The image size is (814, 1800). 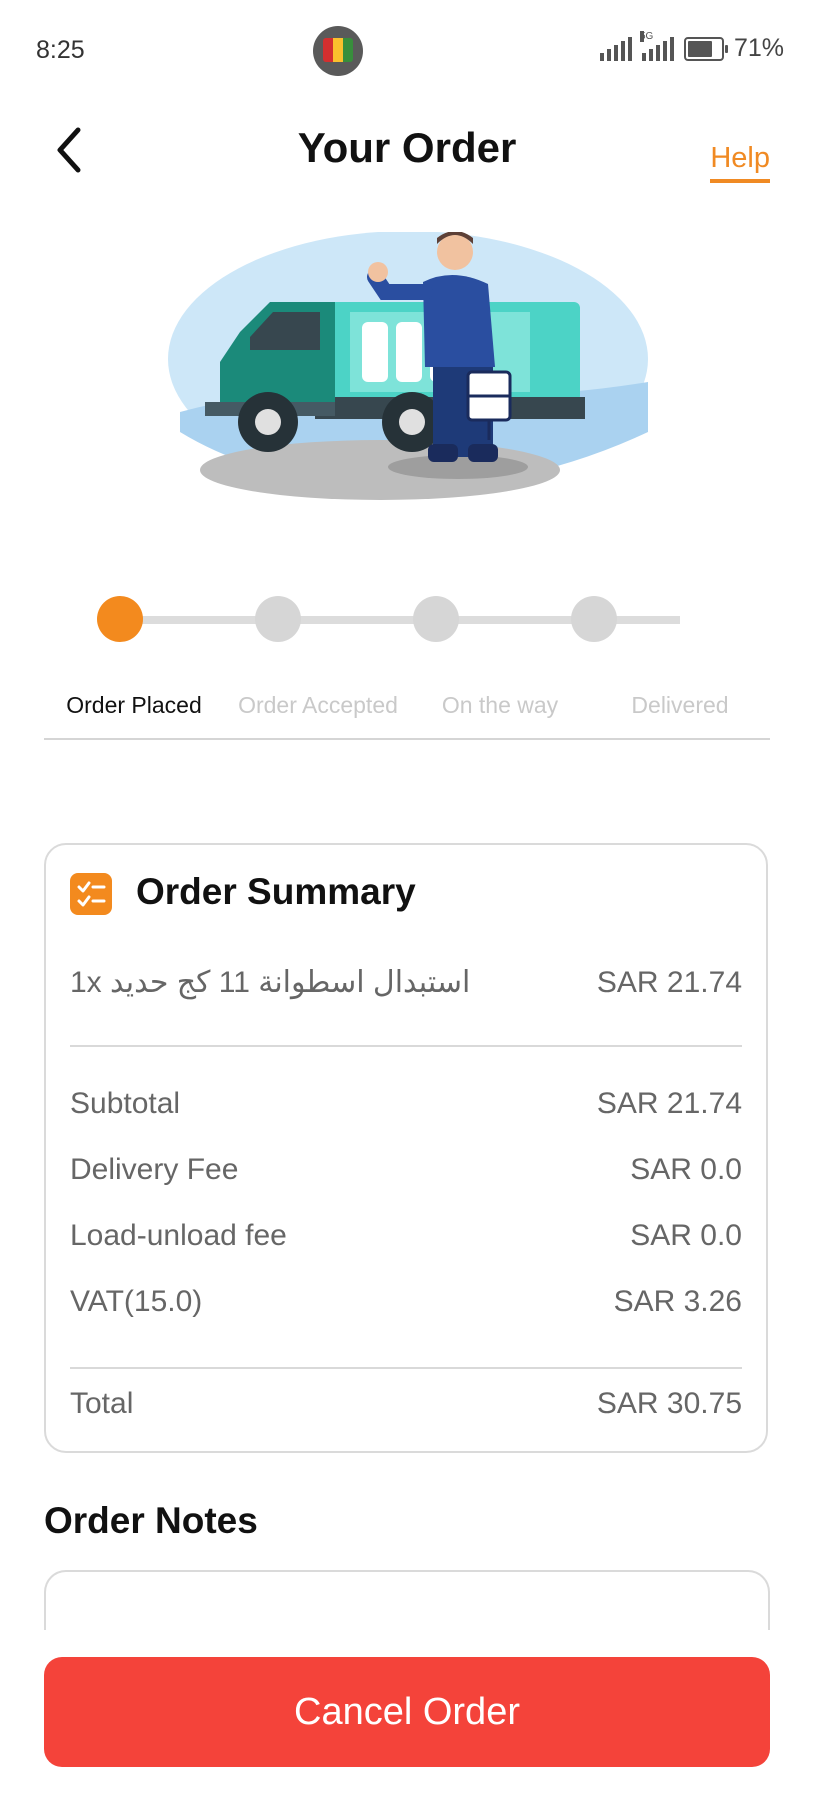 I want to click on checklist-icon, so click(x=91, y=894).